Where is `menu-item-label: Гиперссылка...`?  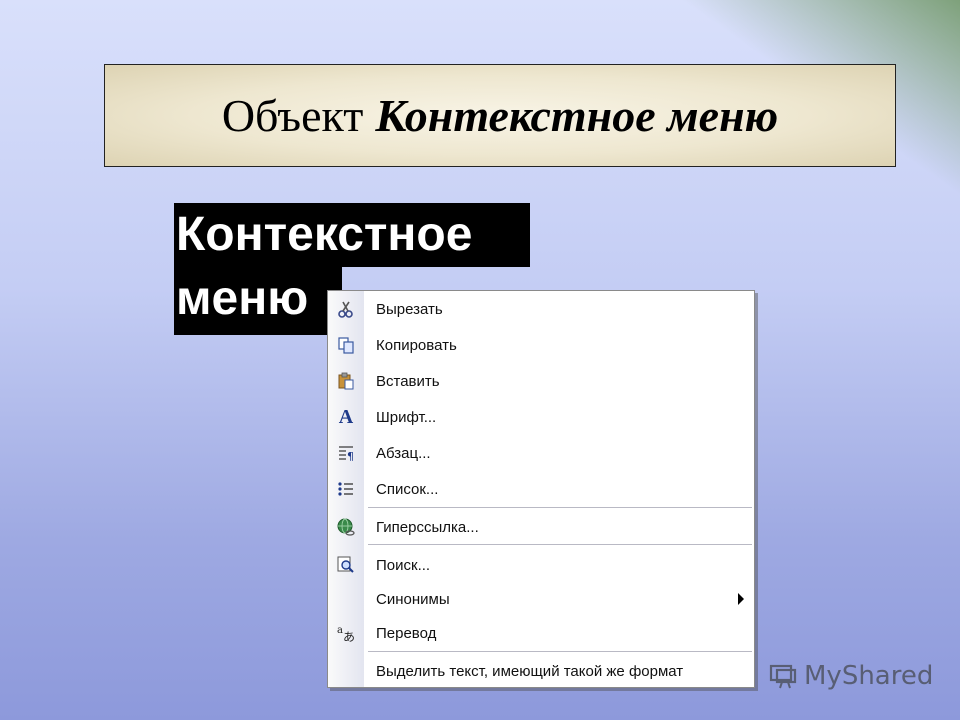 menu-item-label: Гиперссылка... is located at coordinates (427, 527).